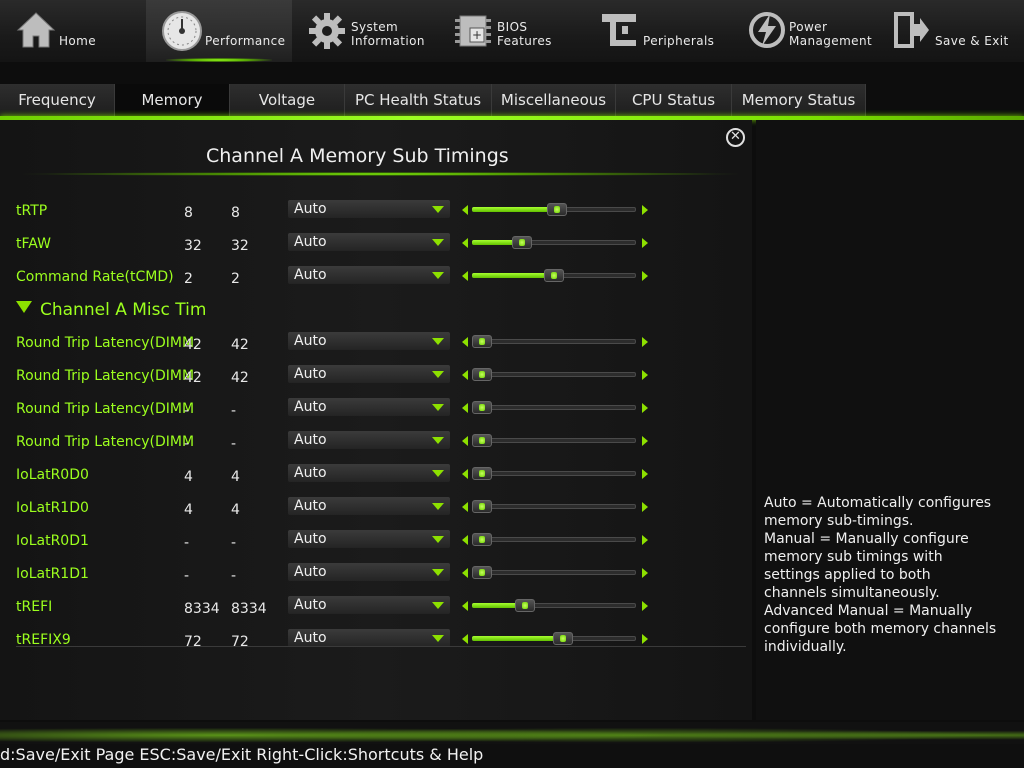 The height and width of the screenshot is (768, 1024). What do you see at coordinates (188, 477) in the screenshot?
I see `current-value-a: 4` at bounding box center [188, 477].